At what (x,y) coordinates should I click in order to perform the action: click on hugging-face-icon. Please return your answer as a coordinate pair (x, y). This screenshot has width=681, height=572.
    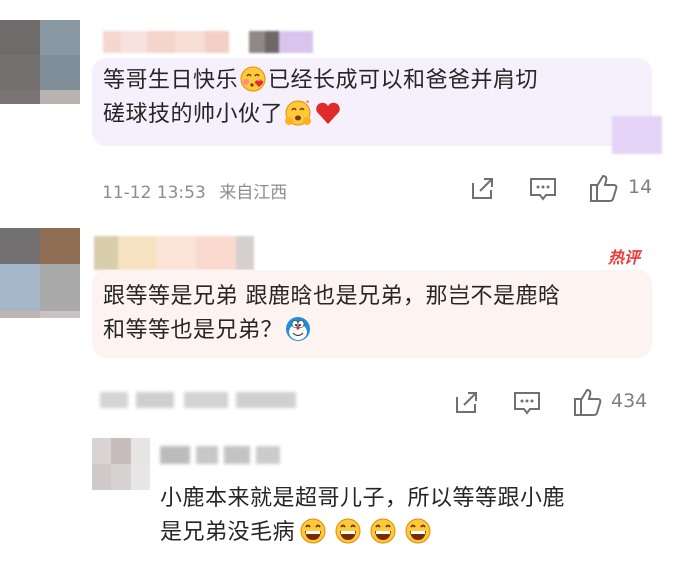
    Looking at the image, I should click on (298, 113).